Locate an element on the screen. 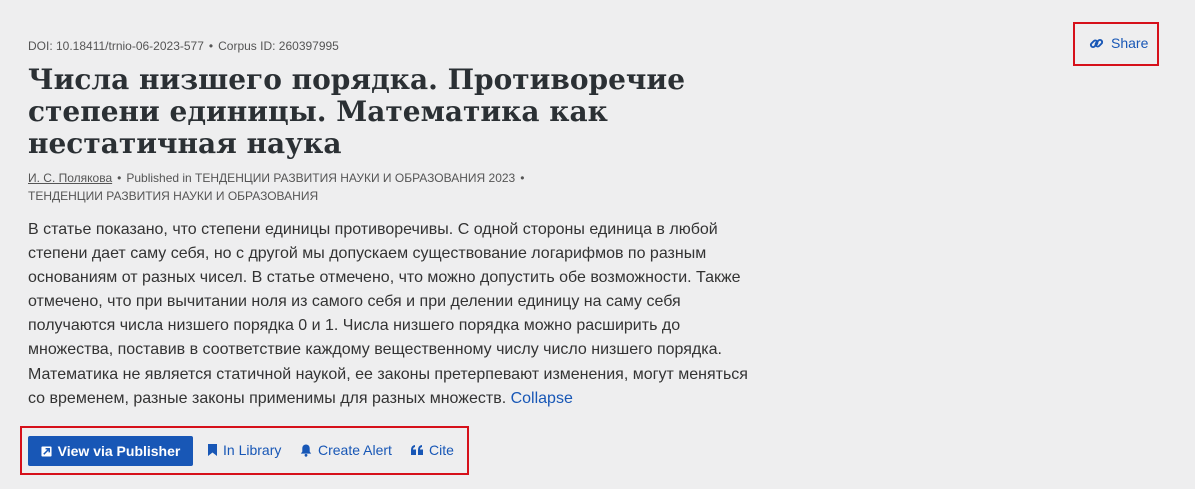 The width and height of the screenshot is (1195, 489). corpus-id-text: Corpus ID: 260397995 is located at coordinates (278, 46).